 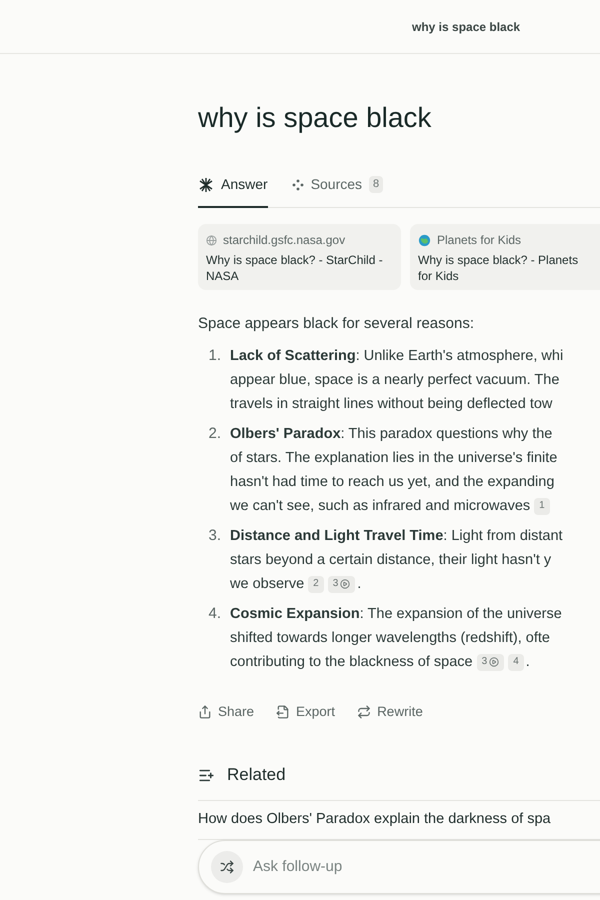 I want to click on list-number: 3., so click(x=214, y=536).